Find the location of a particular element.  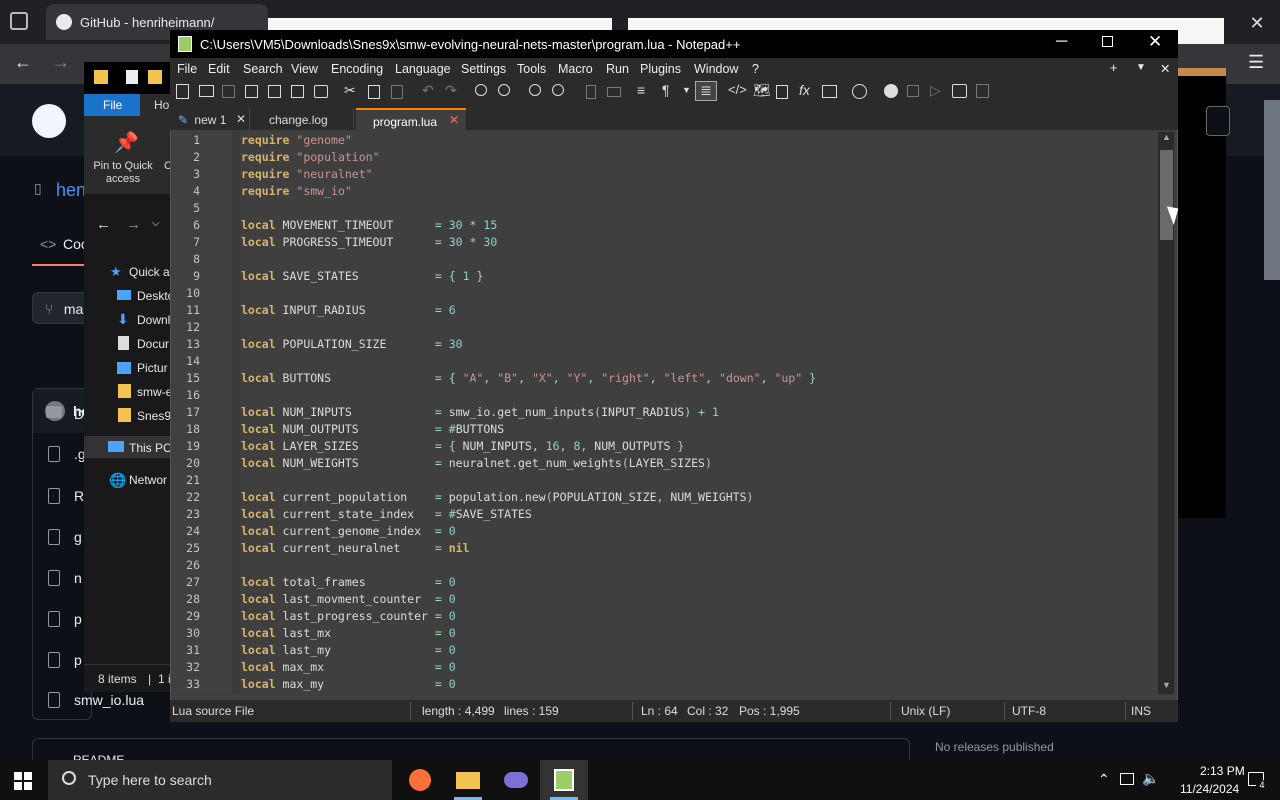

doc-list-icon is located at coordinates (782, 92).